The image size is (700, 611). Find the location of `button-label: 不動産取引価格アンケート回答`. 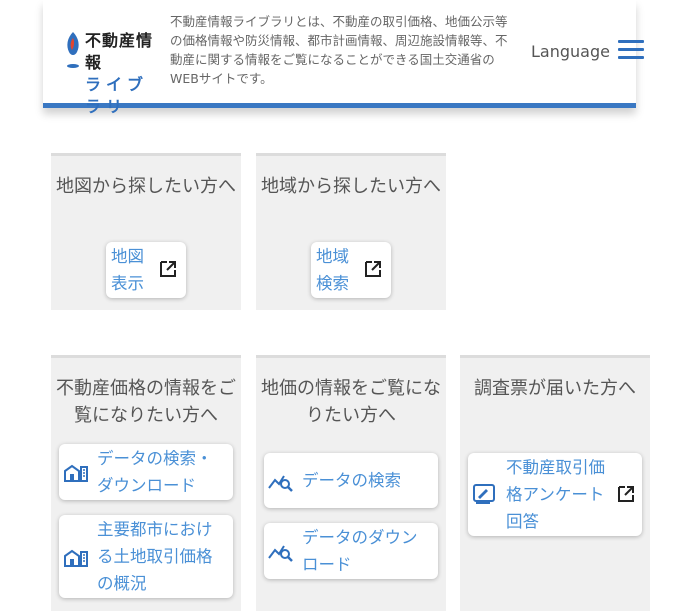

button-label: 不動産取引価格アンケート回答 is located at coordinates (555, 494).